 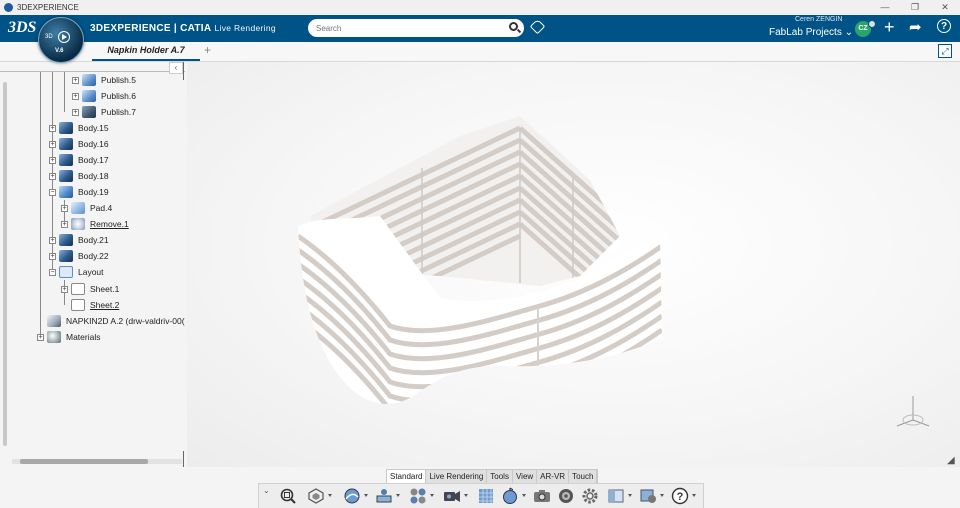 I want to click on tree-item-body-17: + Body.17, so click(x=79, y=160).